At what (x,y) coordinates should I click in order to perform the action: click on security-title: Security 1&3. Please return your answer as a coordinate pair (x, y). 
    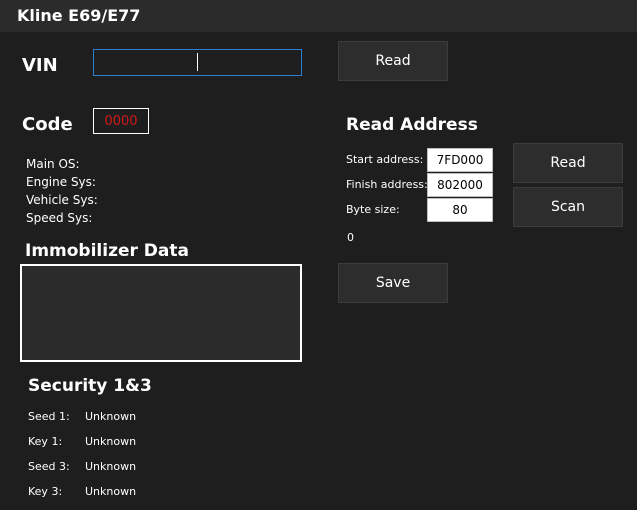
    Looking at the image, I should click on (90, 386).